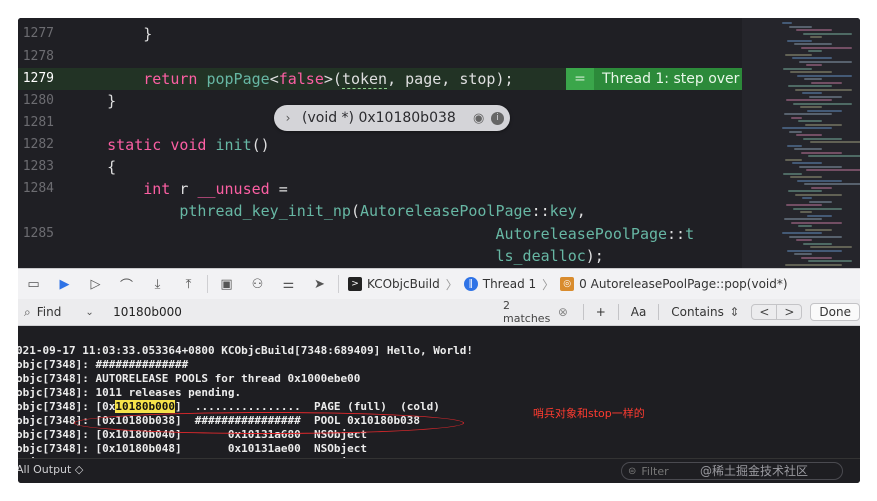 The width and height of the screenshot is (877, 501). What do you see at coordinates (380, 167) in the screenshot?
I see `code-line: 1283 {` at bounding box center [380, 167].